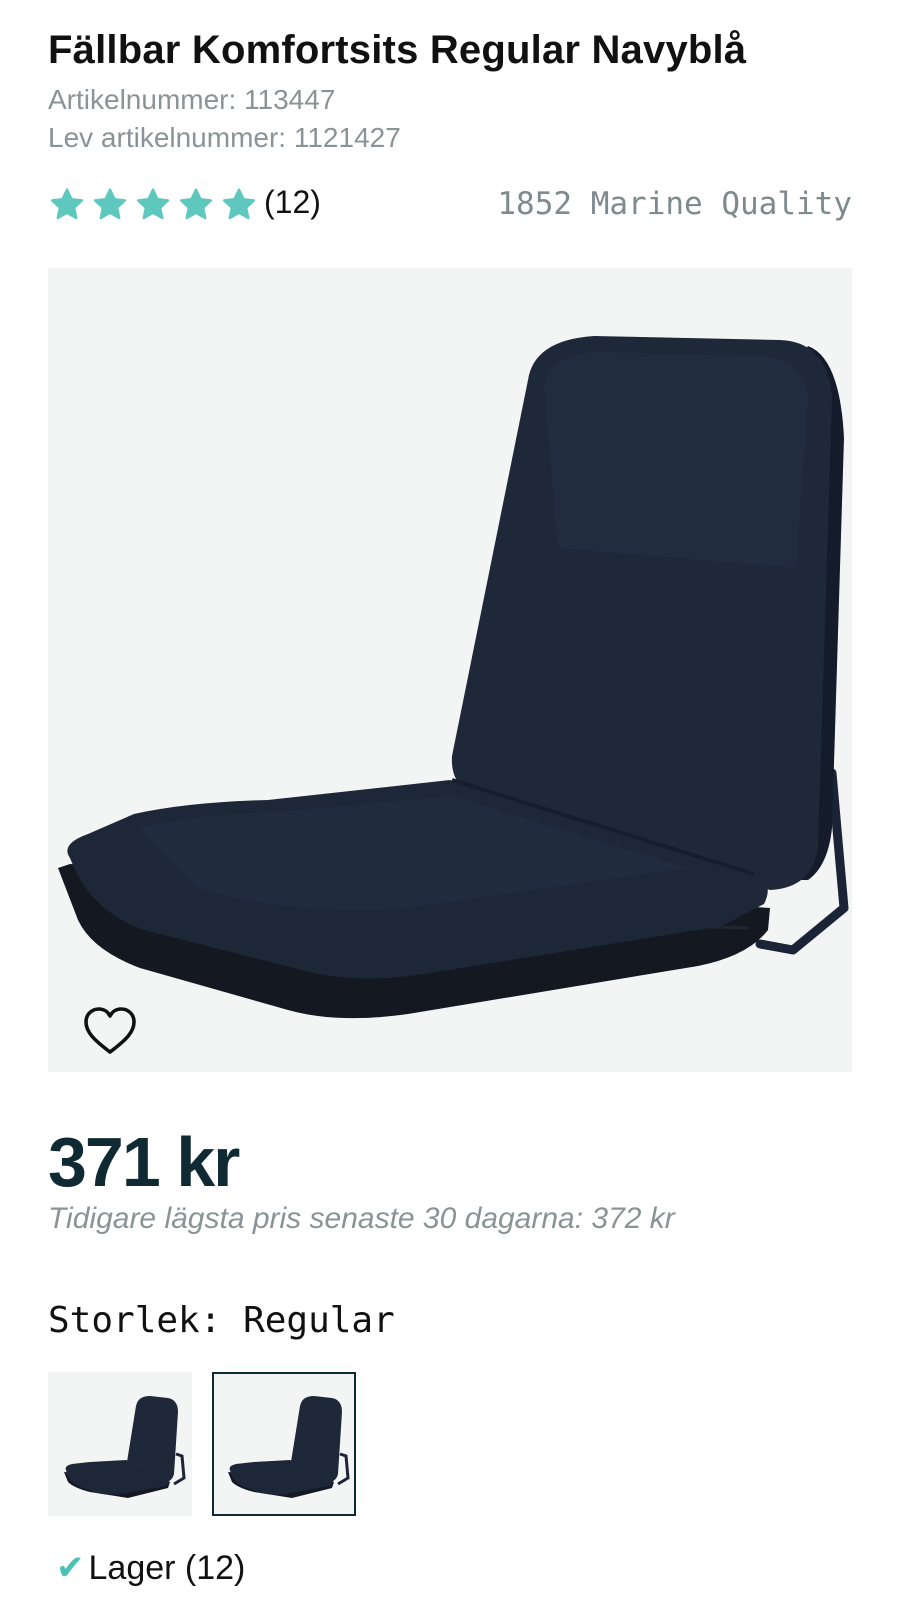 This screenshot has height=1600, width=918. I want to click on variant-option, so click(120, 1444).